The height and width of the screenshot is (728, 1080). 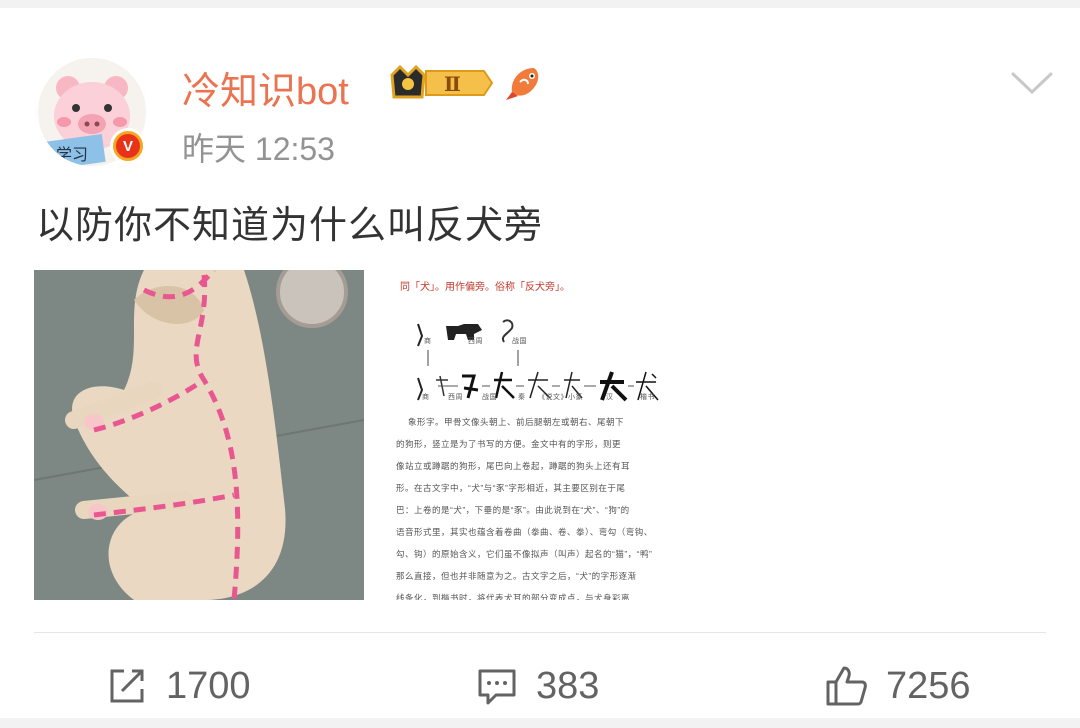 What do you see at coordinates (522, 84) in the screenshot?
I see `koi-fish-icon` at bounding box center [522, 84].